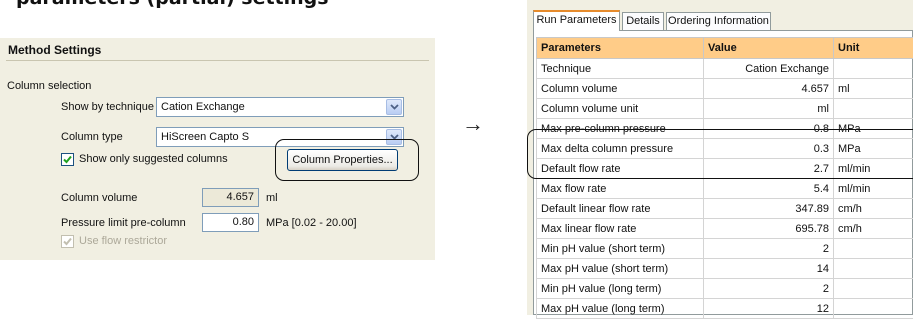 Image resolution: width=913 pixels, height=319 pixels. I want to click on table-row: Min pH value (long term)2, so click(725, 289).